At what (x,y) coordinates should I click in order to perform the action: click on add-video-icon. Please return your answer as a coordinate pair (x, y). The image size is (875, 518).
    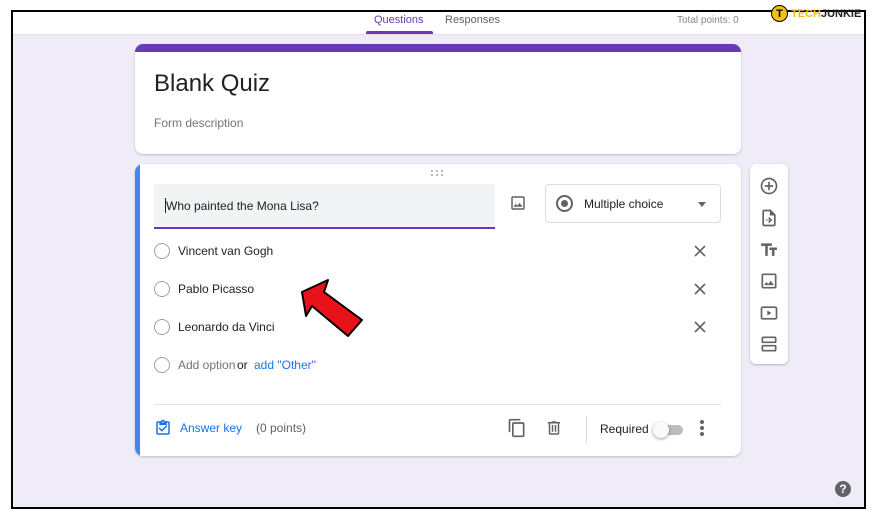
    Looking at the image, I should click on (769, 313).